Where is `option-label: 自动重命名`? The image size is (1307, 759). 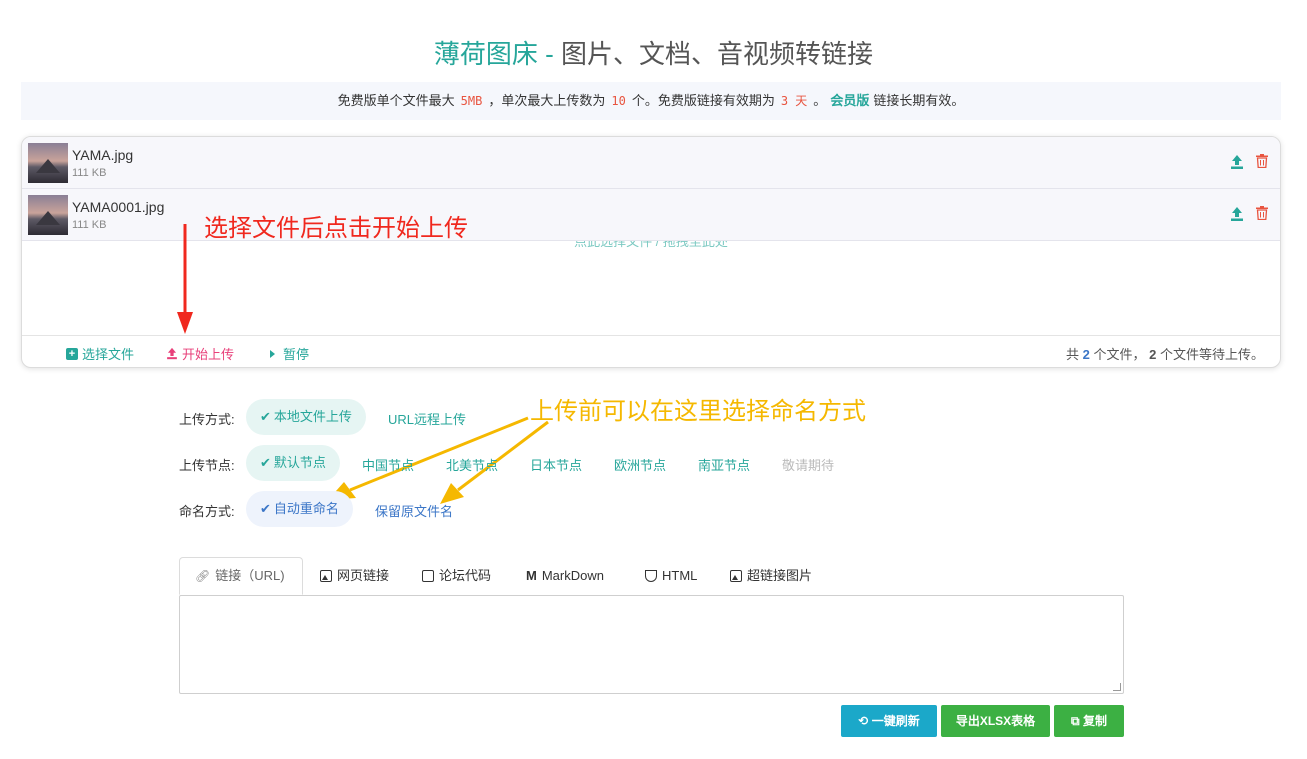 option-label: 自动重命名 is located at coordinates (306, 508).